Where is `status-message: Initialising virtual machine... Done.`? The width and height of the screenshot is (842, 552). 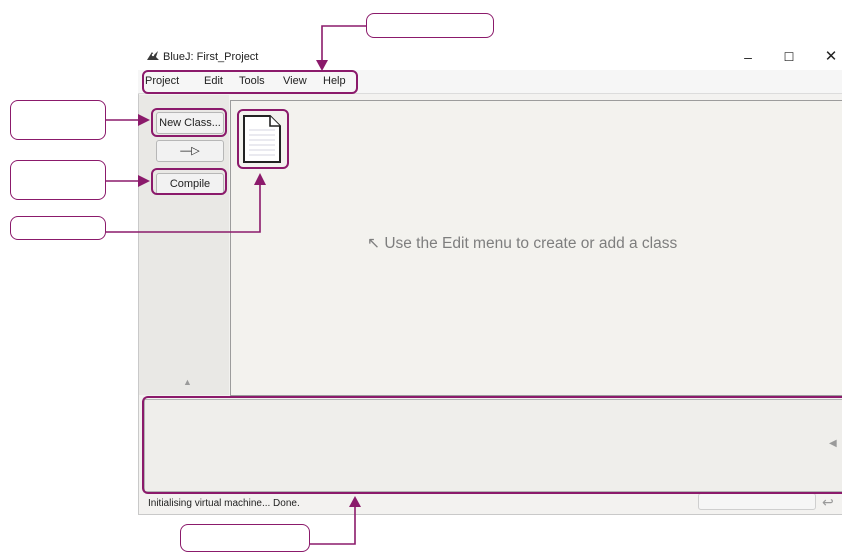 status-message: Initialising virtual machine... Done. is located at coordinates (224, 503).